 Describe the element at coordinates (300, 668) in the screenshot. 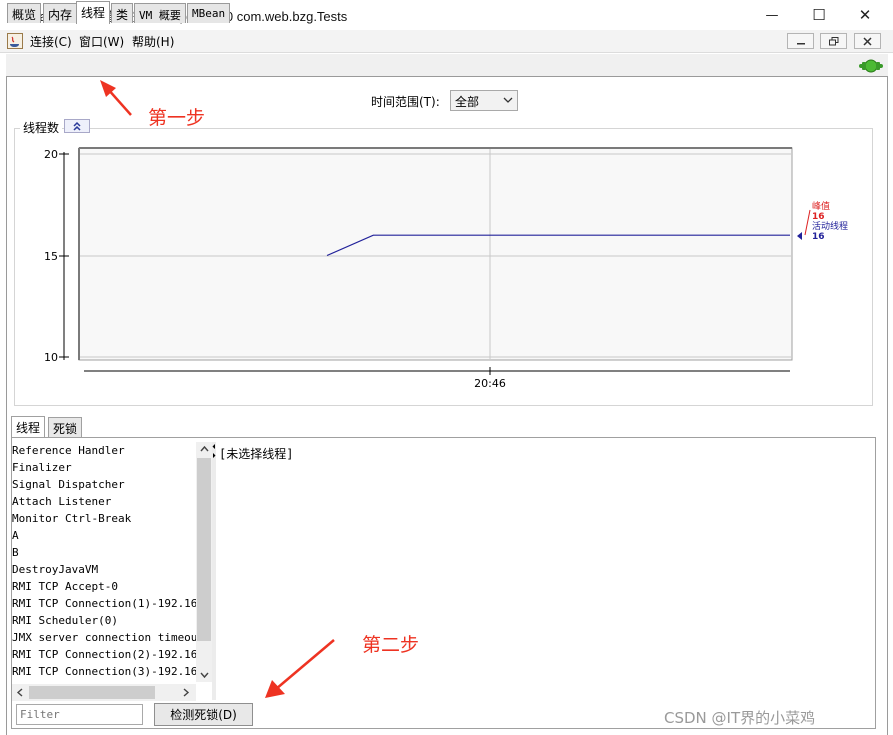

I see `step2-arrow-icon` at that location.